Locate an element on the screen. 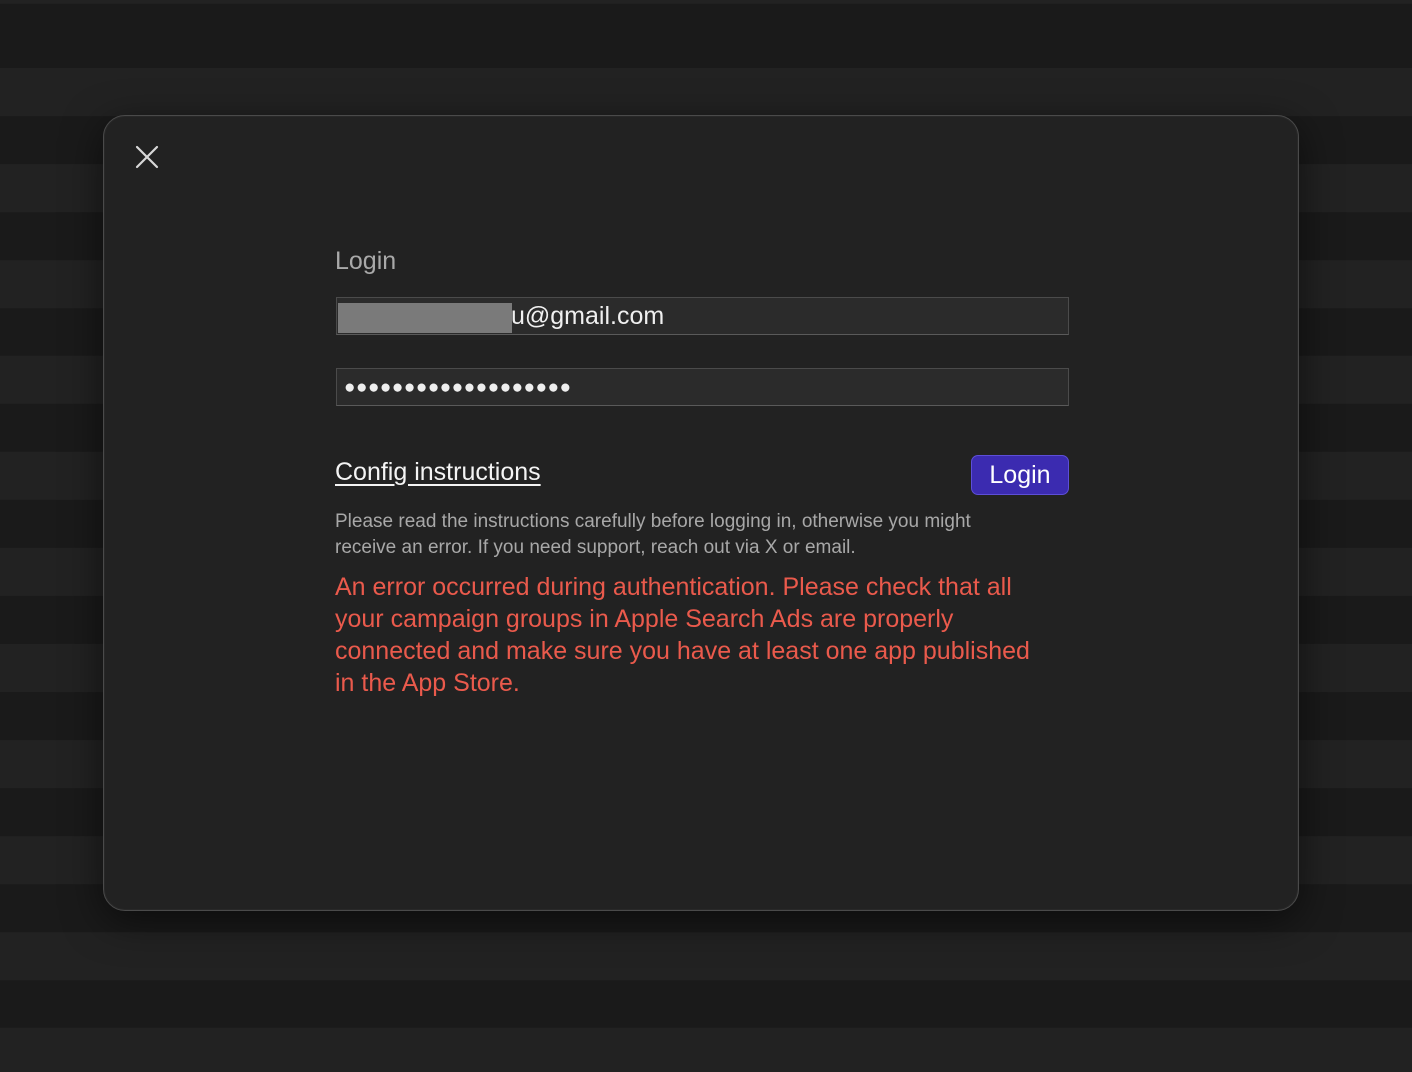 The height and width of the screenshot is (1072, 1412). email-field: u@gmail.com is located at coordinates (702, 316).